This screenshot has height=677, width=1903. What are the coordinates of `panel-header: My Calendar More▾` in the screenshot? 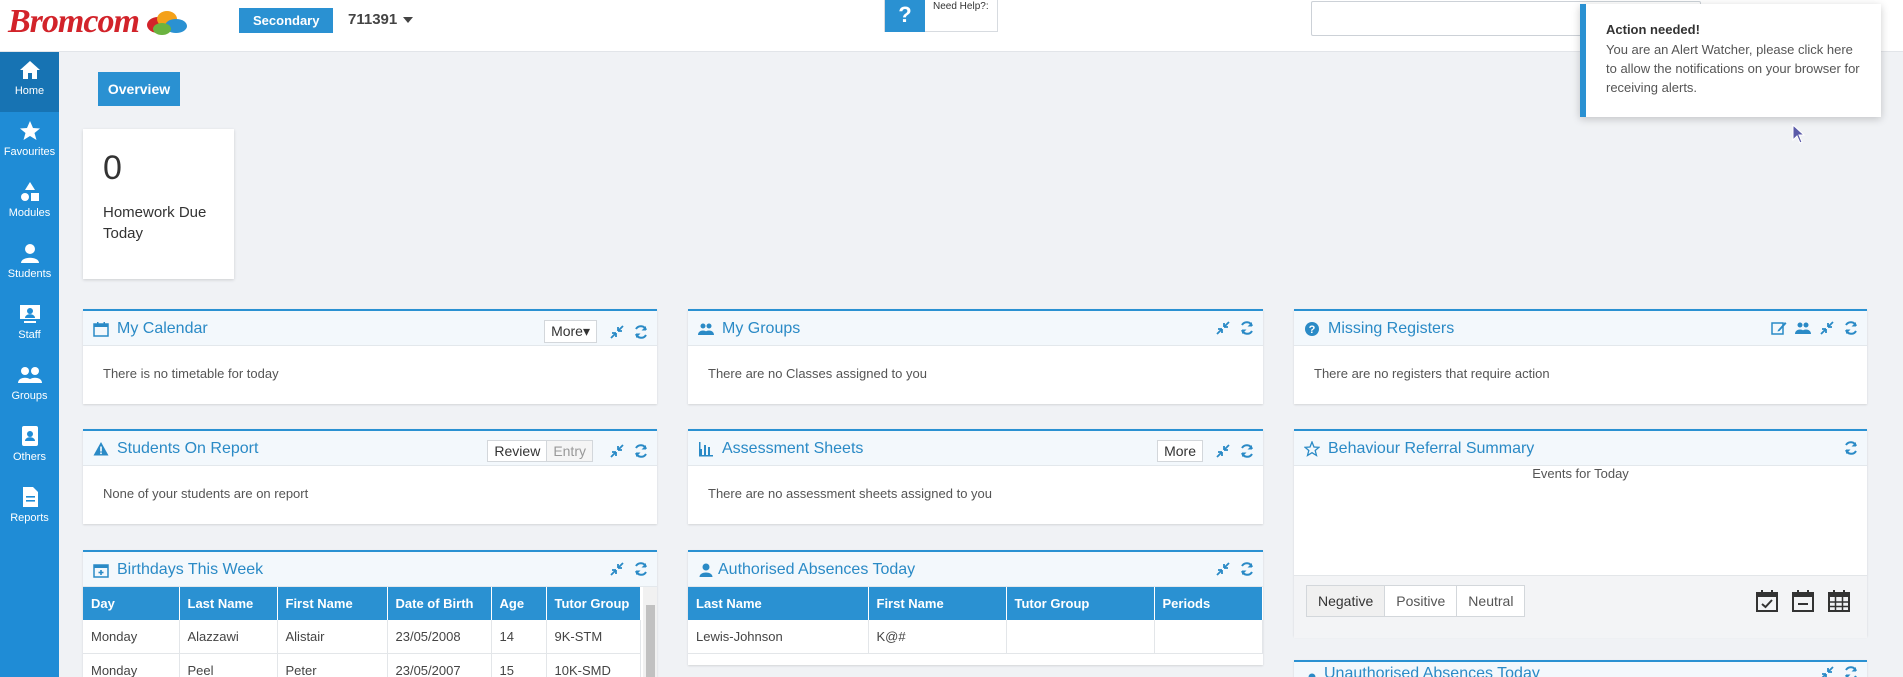 It's located at (370, 328).